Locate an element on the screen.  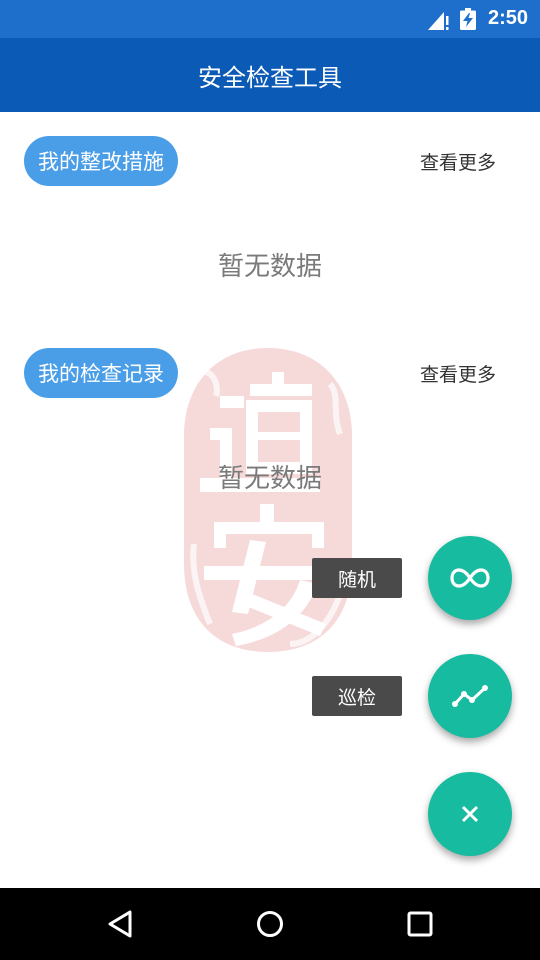
system-nav-bar is located at coordinates (270, 924).